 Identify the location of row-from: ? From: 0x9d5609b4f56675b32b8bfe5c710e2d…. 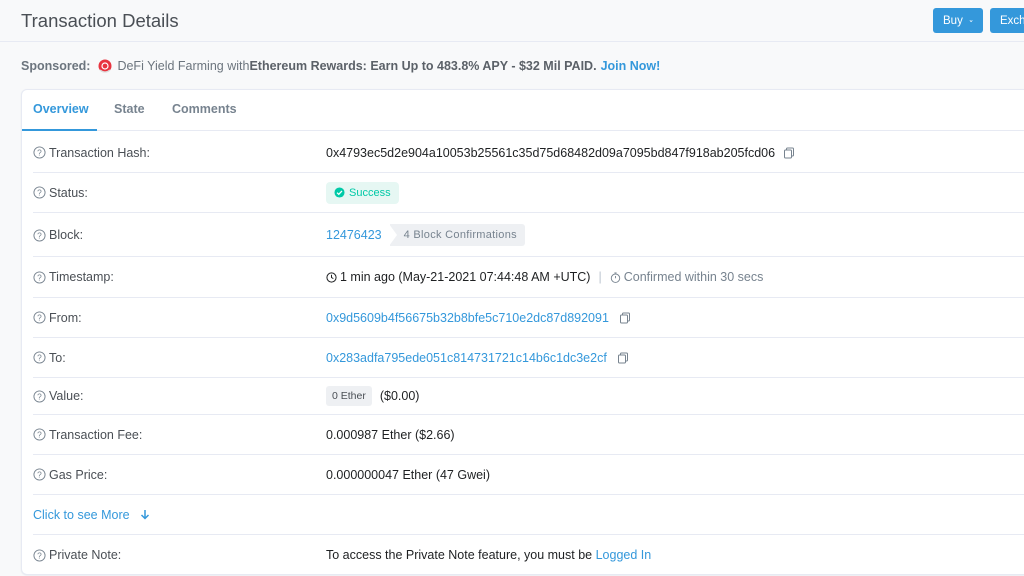
(528, 318).